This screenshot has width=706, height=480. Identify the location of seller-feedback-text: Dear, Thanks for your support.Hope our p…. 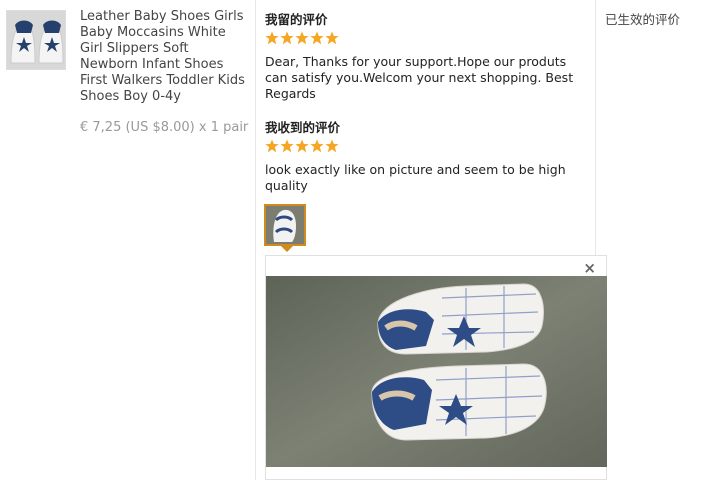
(419, 77).